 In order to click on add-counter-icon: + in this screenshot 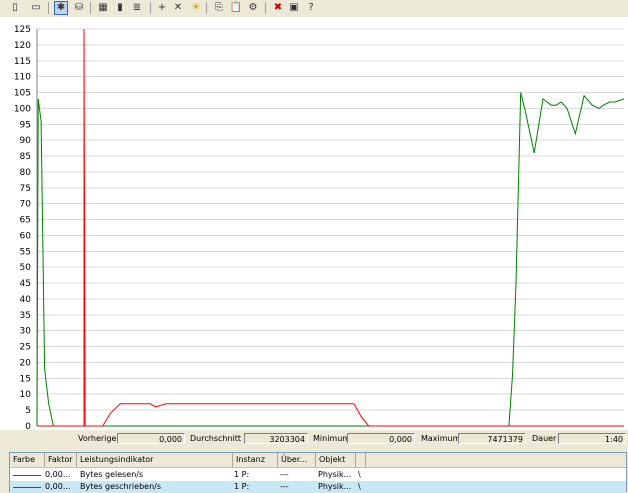, I will do `click(162, 8)`.